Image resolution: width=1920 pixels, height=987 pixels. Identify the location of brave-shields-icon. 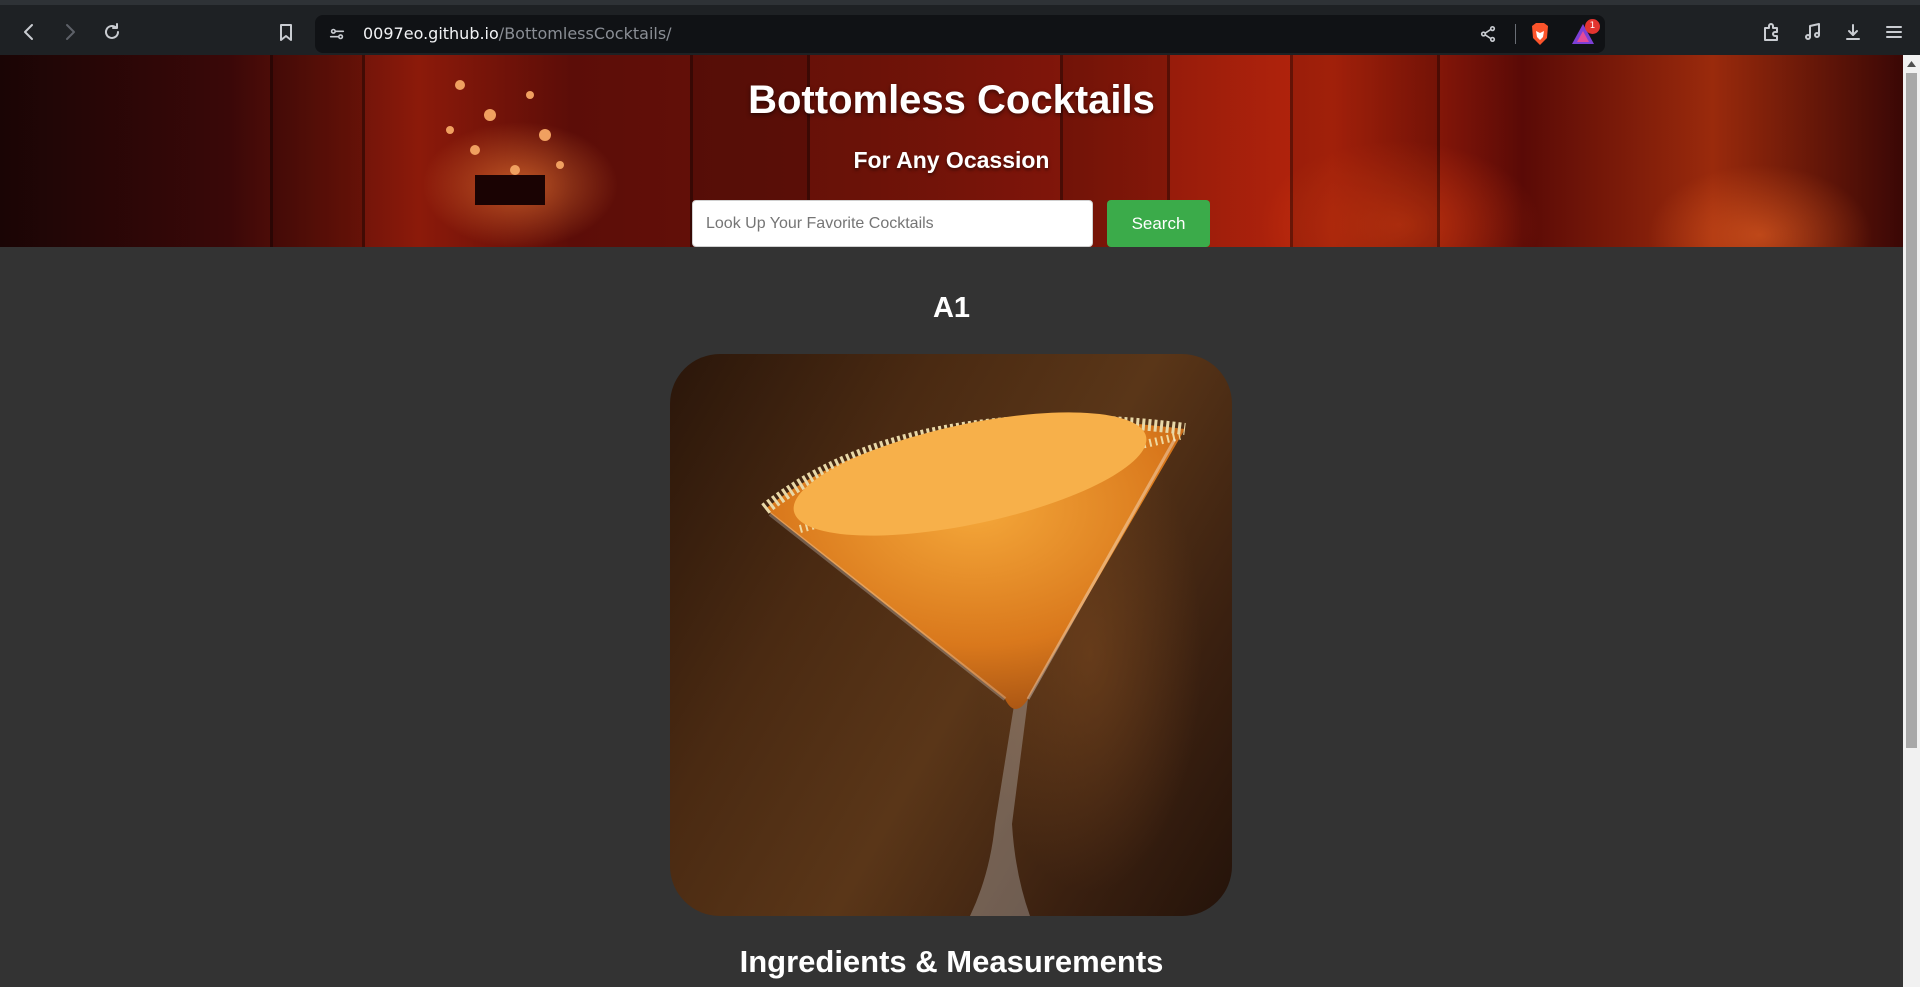
(1540, 34).